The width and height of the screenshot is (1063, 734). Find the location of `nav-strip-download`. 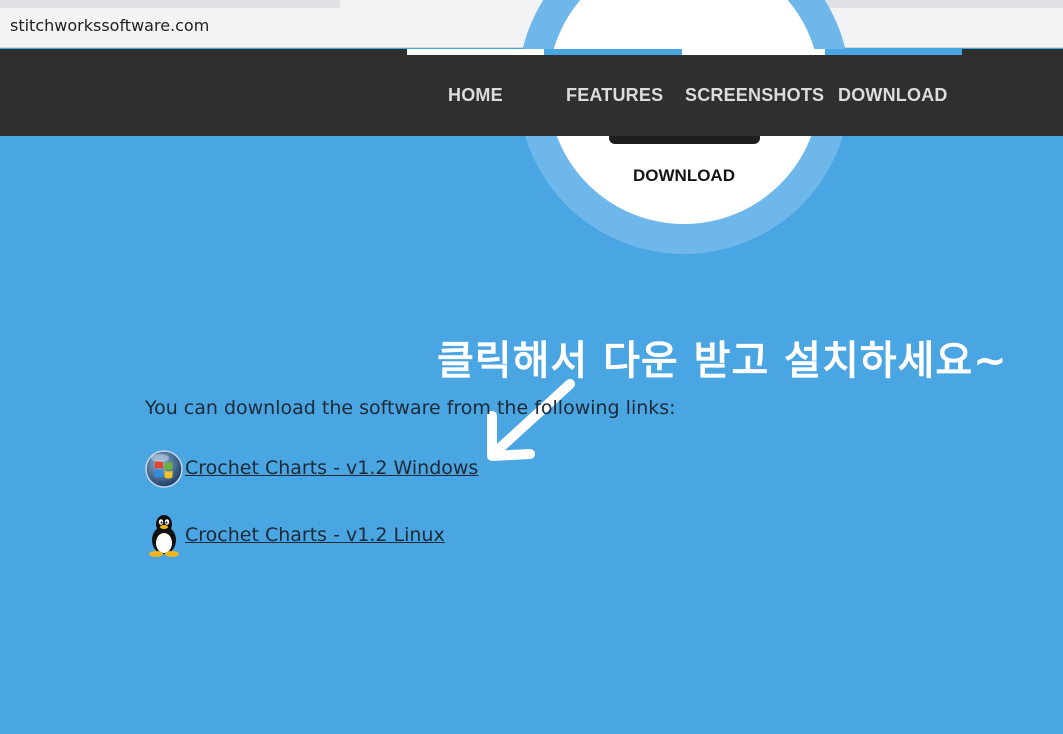

nav-strip-download is located at coordinates (893, 52).